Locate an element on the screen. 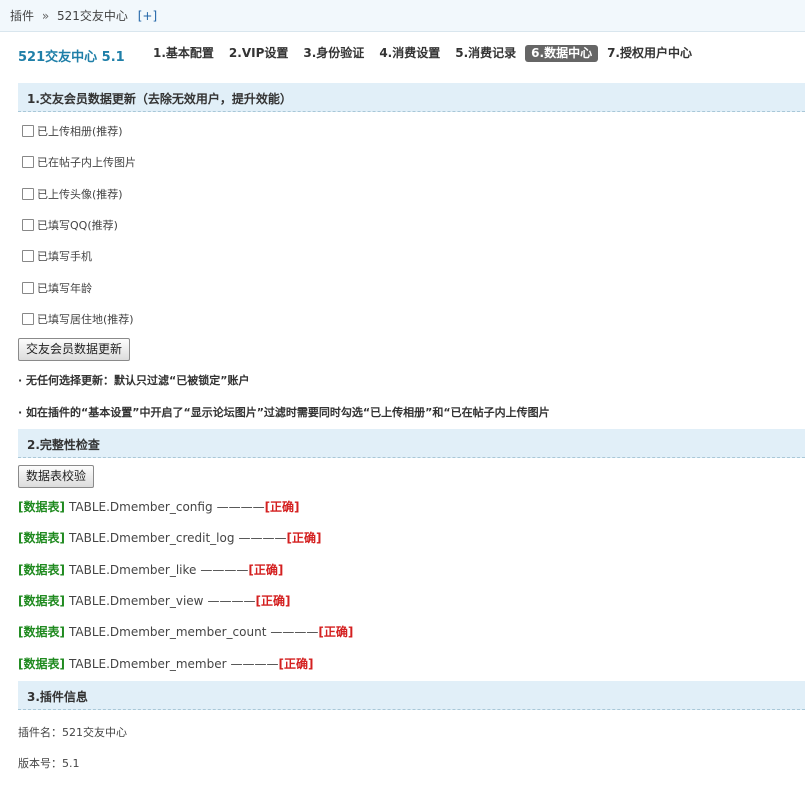 The image size is (805, 788). table-row: [数据表] TABLE.Dmember_like ————[正确] is located at coordinates (150, 569).